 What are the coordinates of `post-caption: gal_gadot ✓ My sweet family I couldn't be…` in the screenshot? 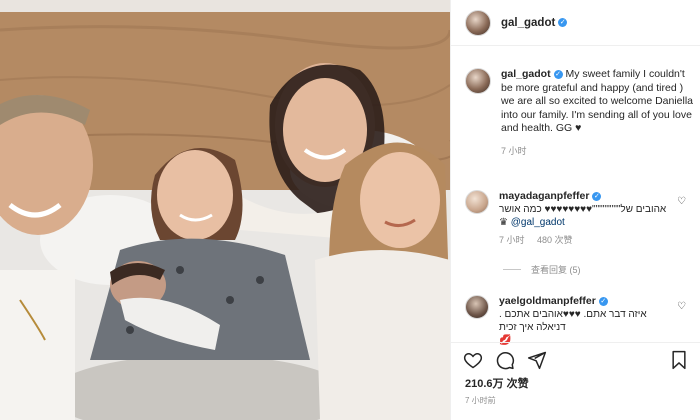 It's located at (579, 113).